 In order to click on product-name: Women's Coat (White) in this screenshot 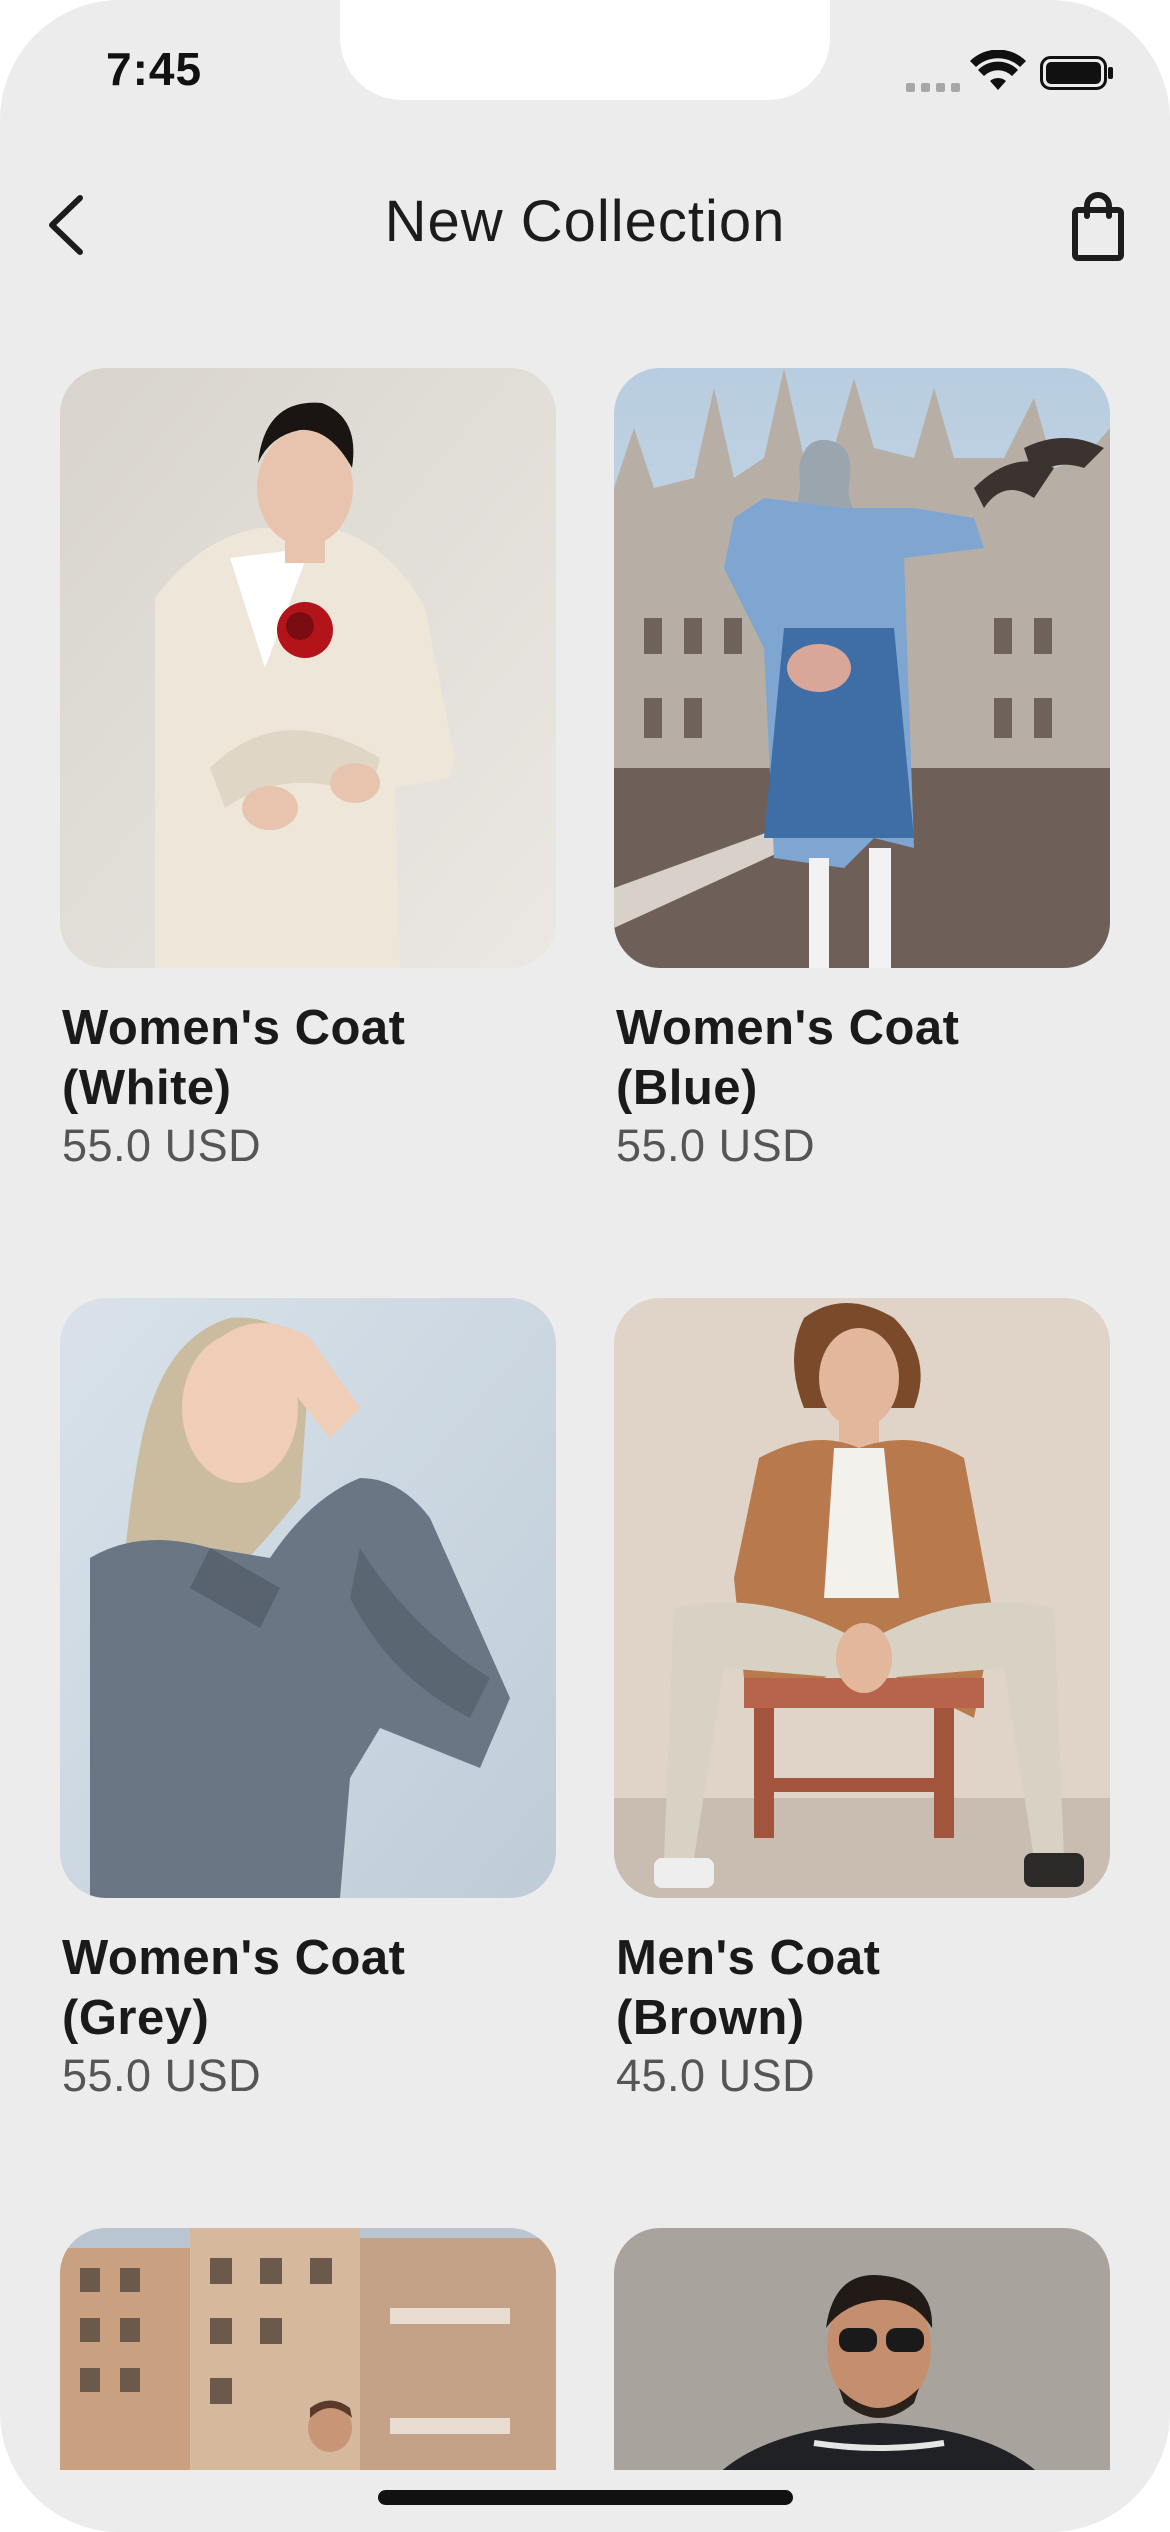, I will do `click(234, 1058)`.